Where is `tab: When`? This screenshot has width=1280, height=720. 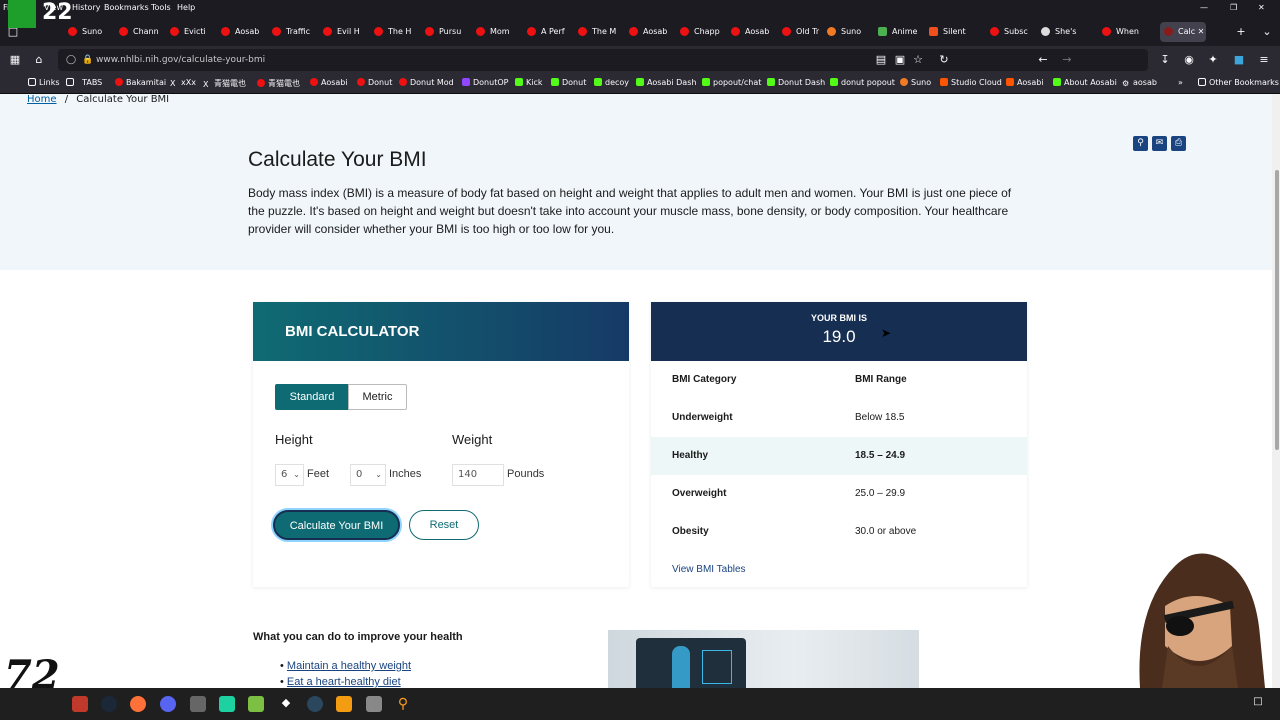 tab: When is located at coordinates (1127, 32).